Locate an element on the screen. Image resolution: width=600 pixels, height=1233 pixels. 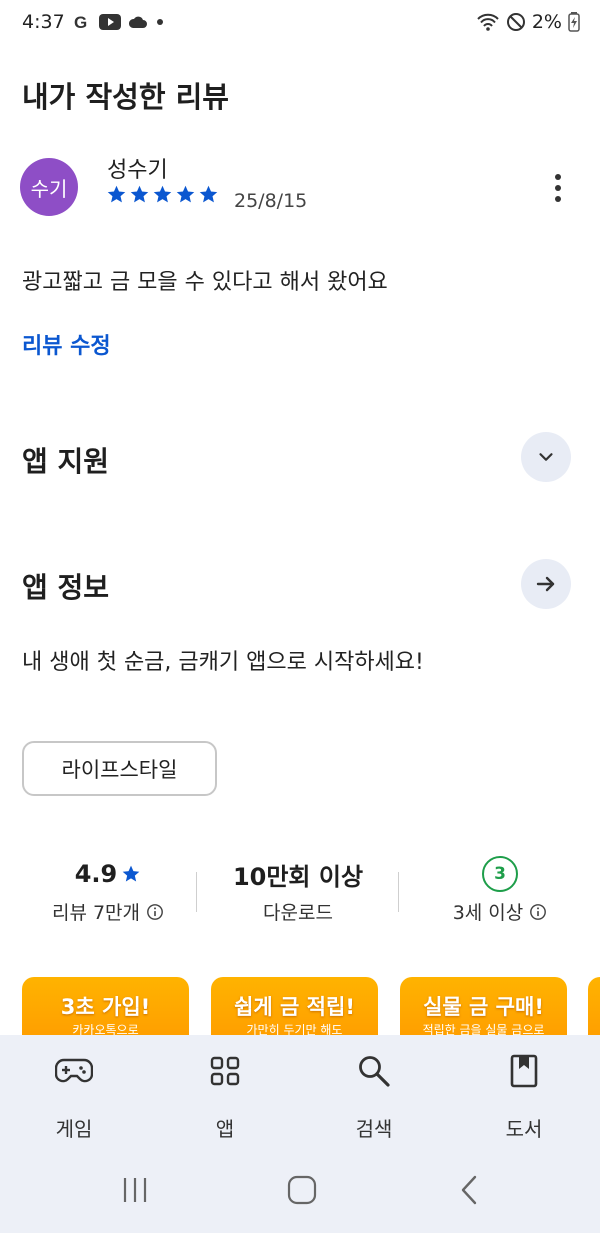
rating-value-row: 4.9 is located at coordinates (108, 874).